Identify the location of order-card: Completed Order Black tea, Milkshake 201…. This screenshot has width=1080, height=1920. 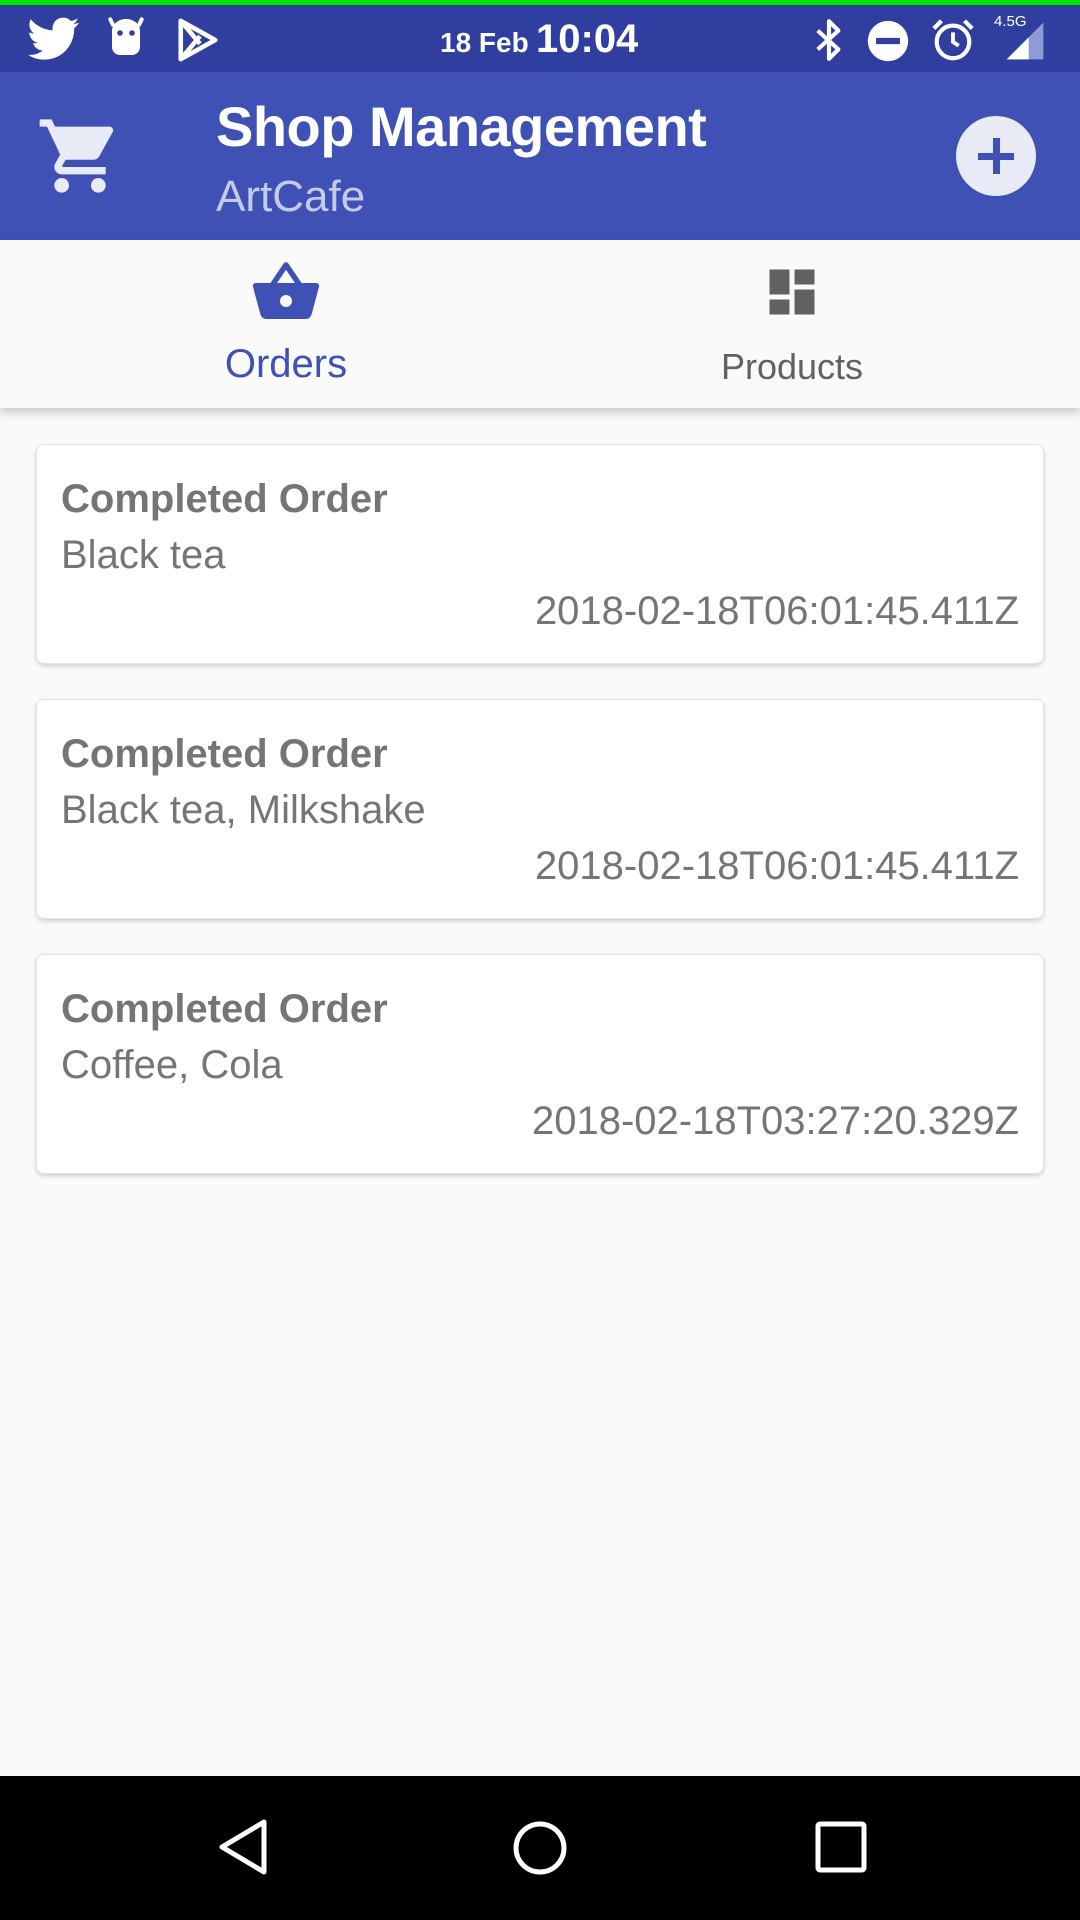
(540, 809).